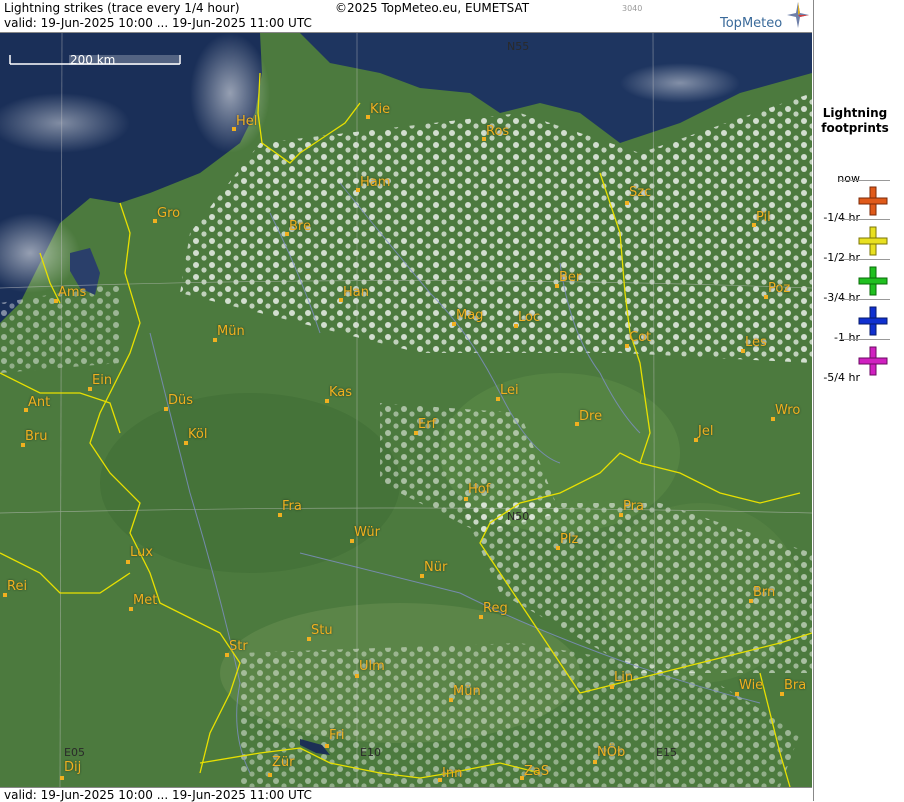 This screenshot has width=904, height=802. I want to click on compass-star-icon, so click(798, 15).